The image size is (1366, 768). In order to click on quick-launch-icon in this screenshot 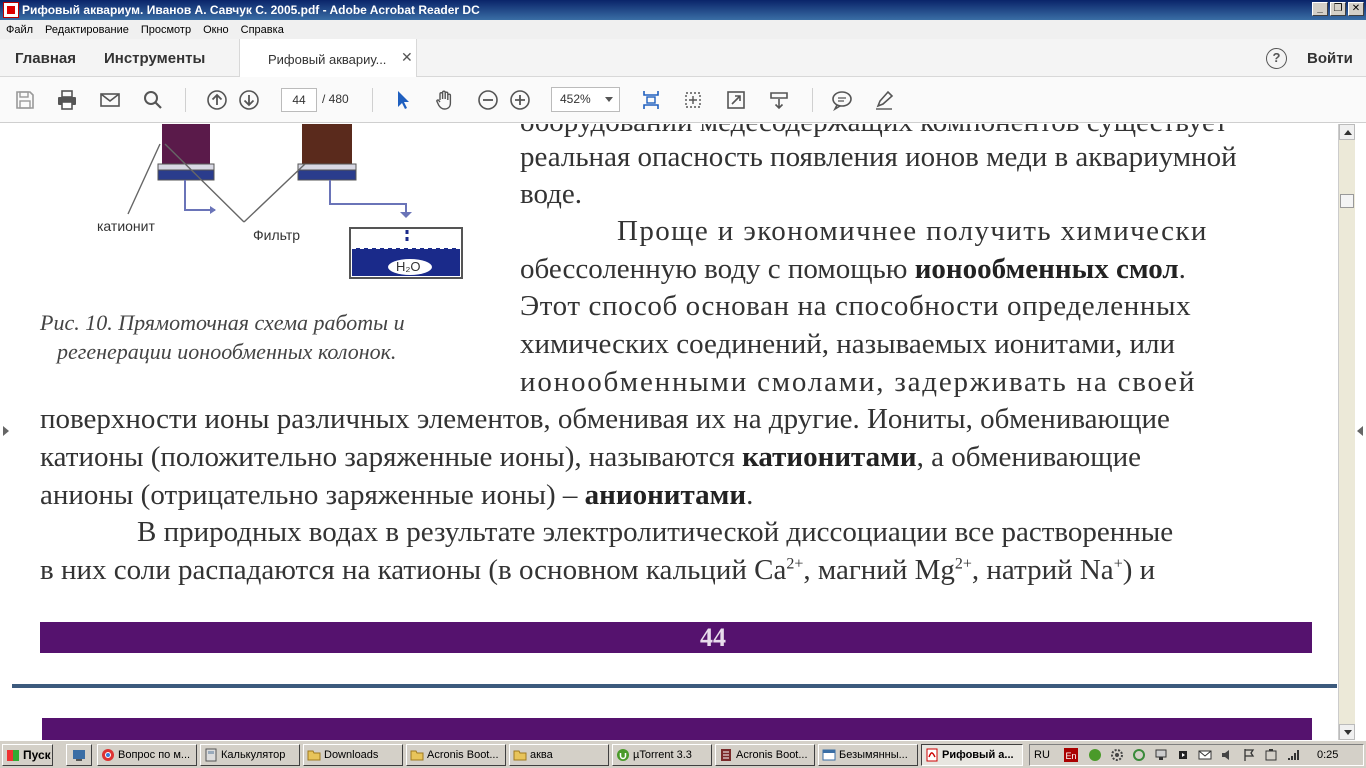, I will do `click(79, 755)`.